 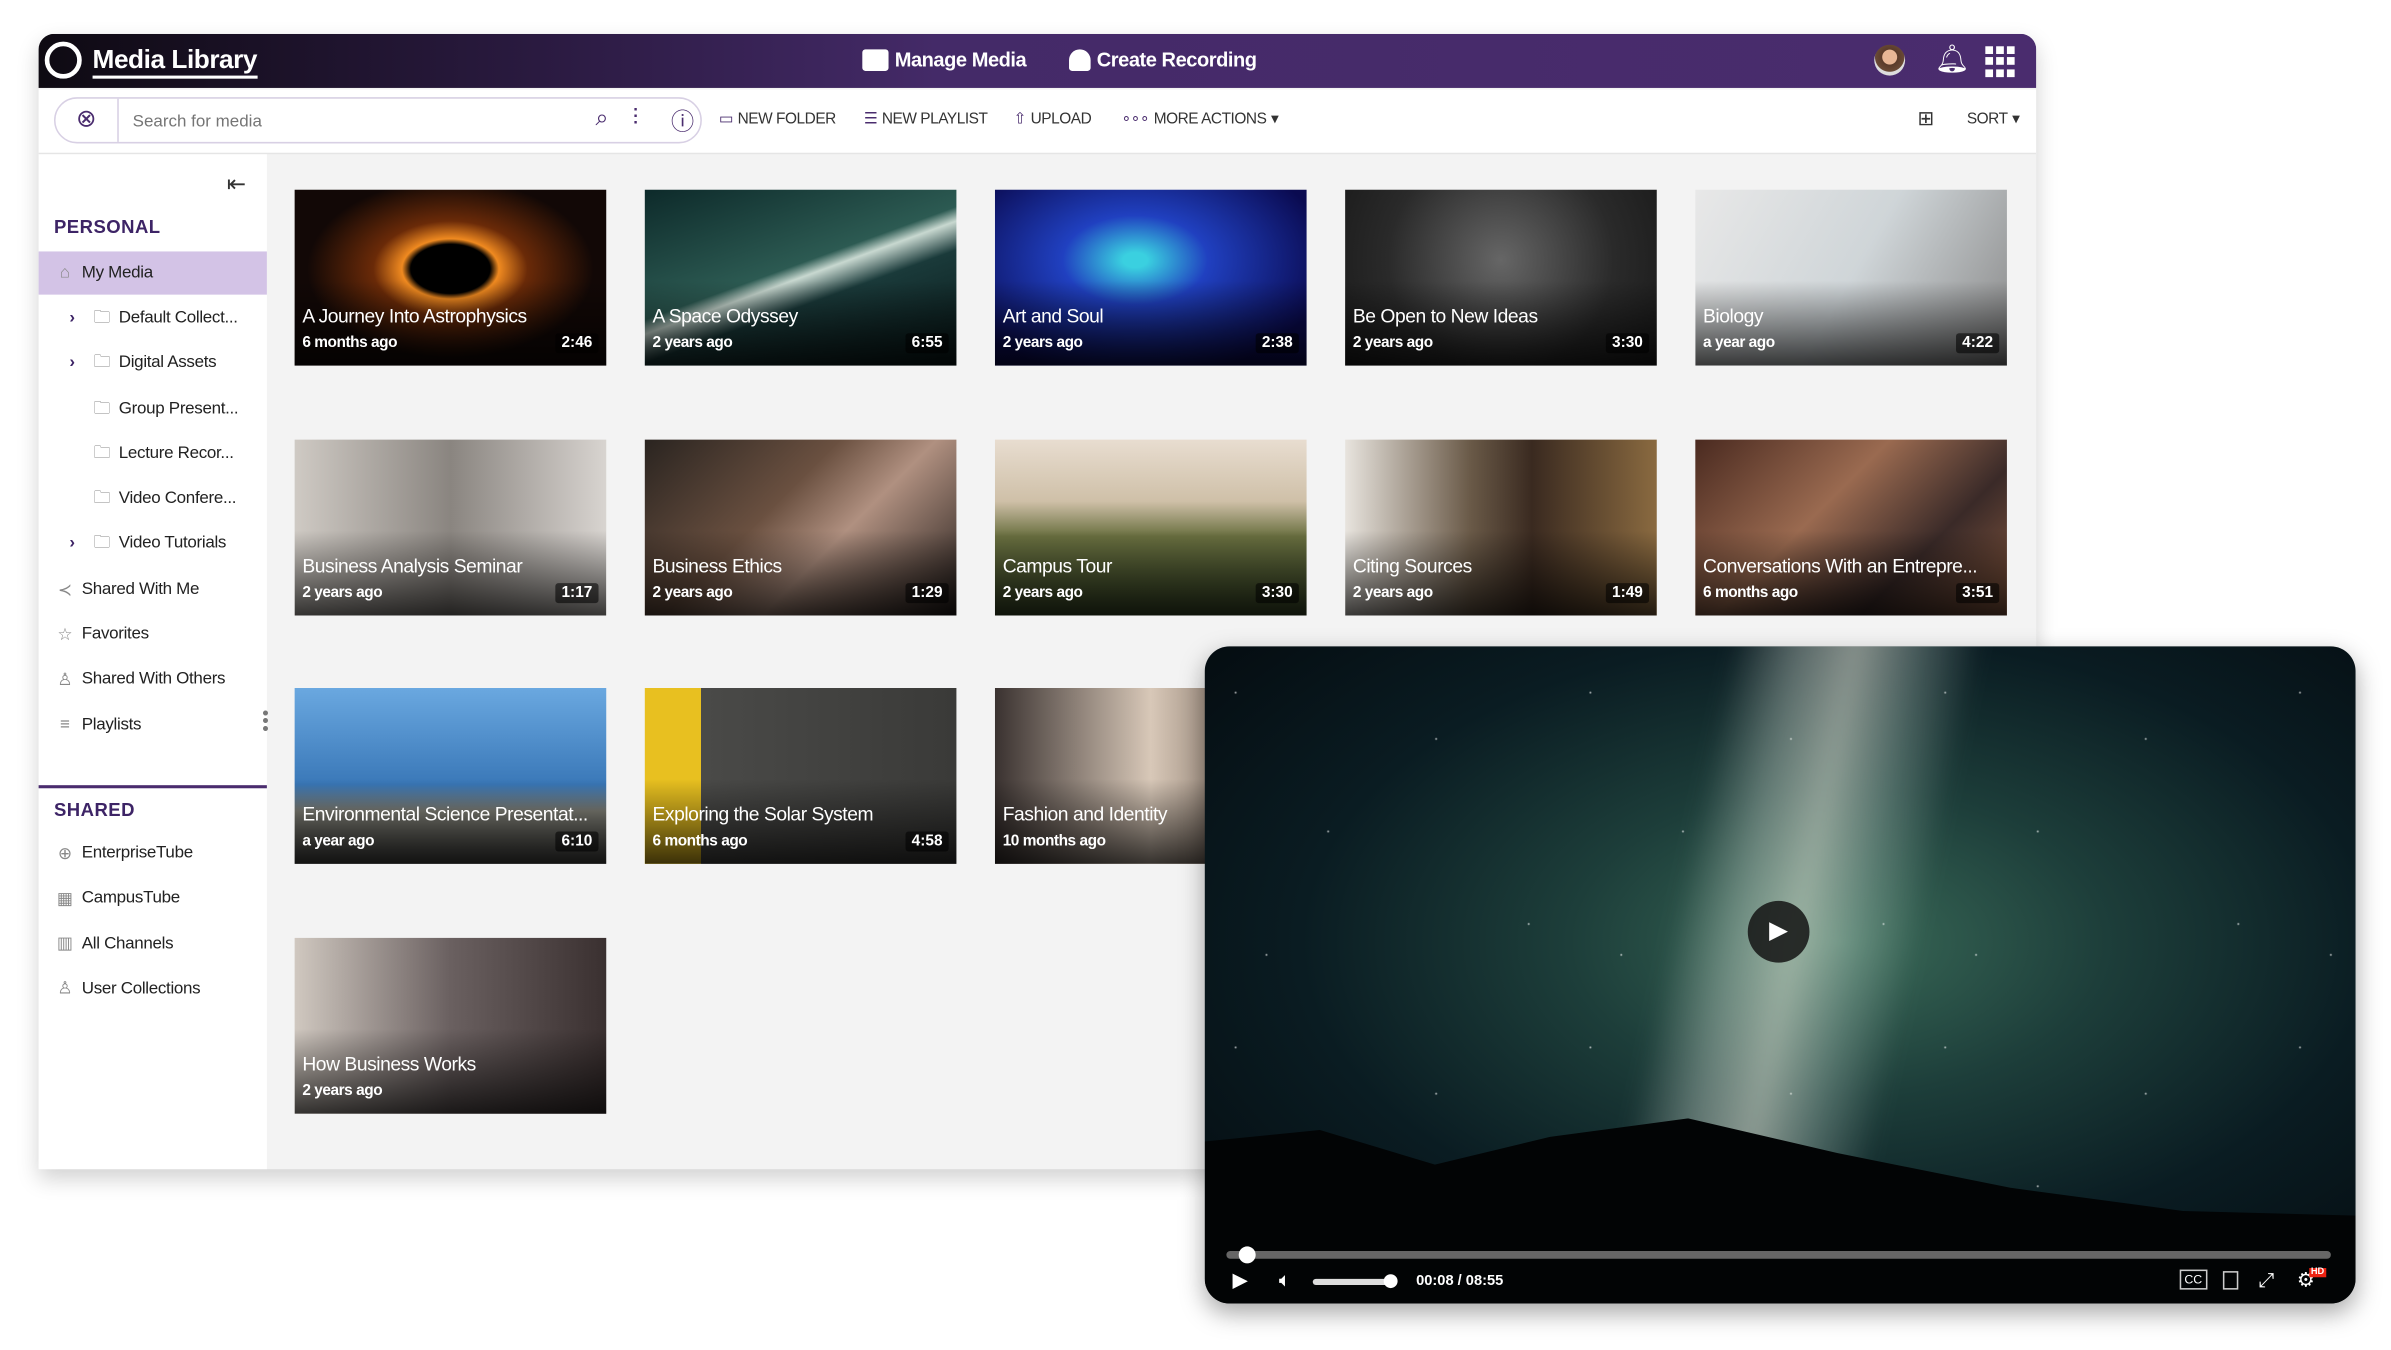 What do you see at coordinates (1019, 120) in the screenshot?
I see `upload-icon: ⇧` at bounding box center [1019, 120].